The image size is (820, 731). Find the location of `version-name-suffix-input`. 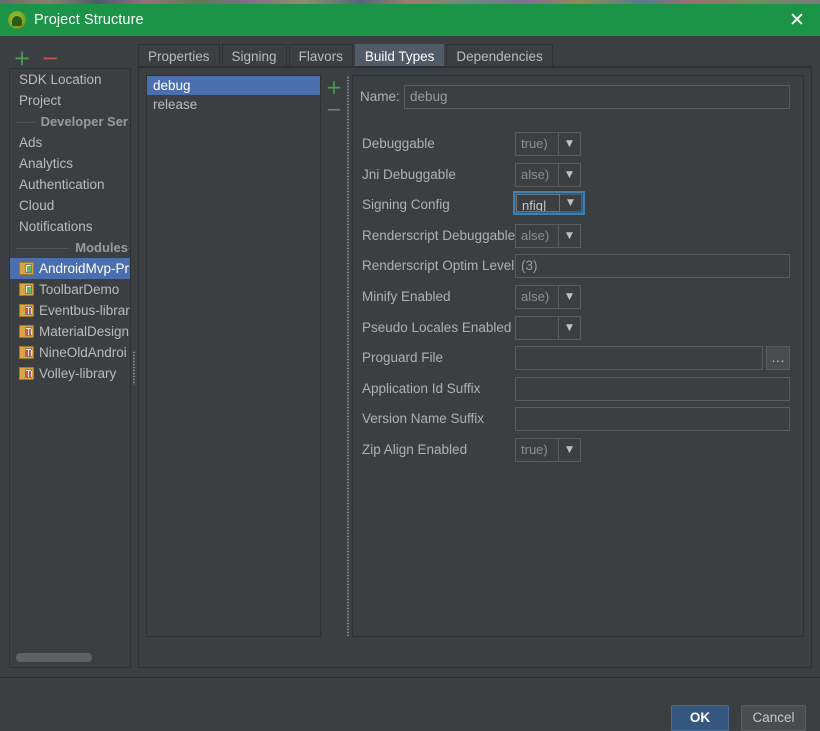

version-name-suffix-input is located at coordinates (652, 419).